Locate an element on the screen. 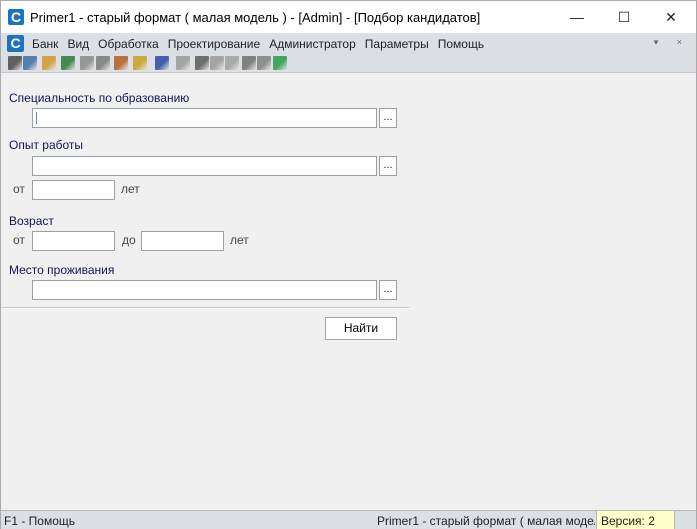 The height and width of the screenshot is (529, 697). app-icon: C is located at coordinates (16, 17).